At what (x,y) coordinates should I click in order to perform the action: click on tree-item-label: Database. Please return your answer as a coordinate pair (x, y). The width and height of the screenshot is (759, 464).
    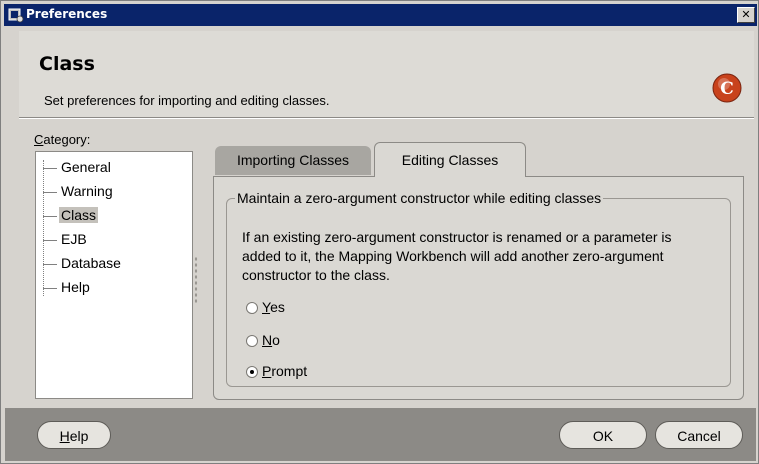
    Looking at the image, I should click on (91, 263).